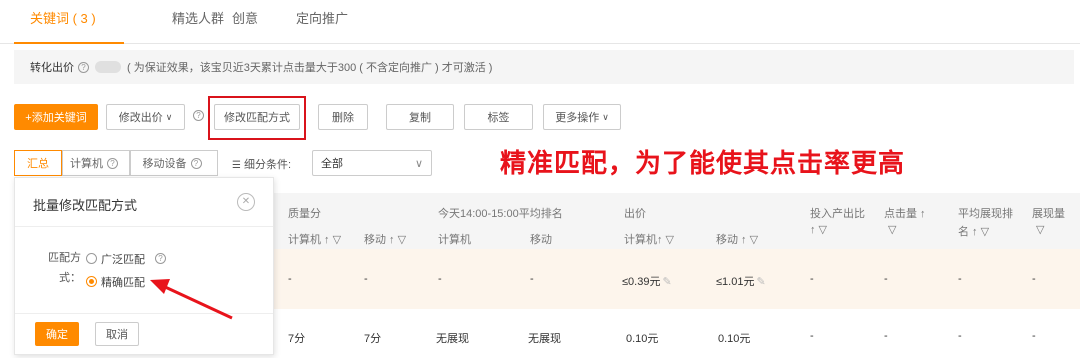 The height and width of the screenshot is (358, 1080). Describe the element at coordinates (366, 279) in the screenshot. I see `cell-quality-mobile: -` at that location.